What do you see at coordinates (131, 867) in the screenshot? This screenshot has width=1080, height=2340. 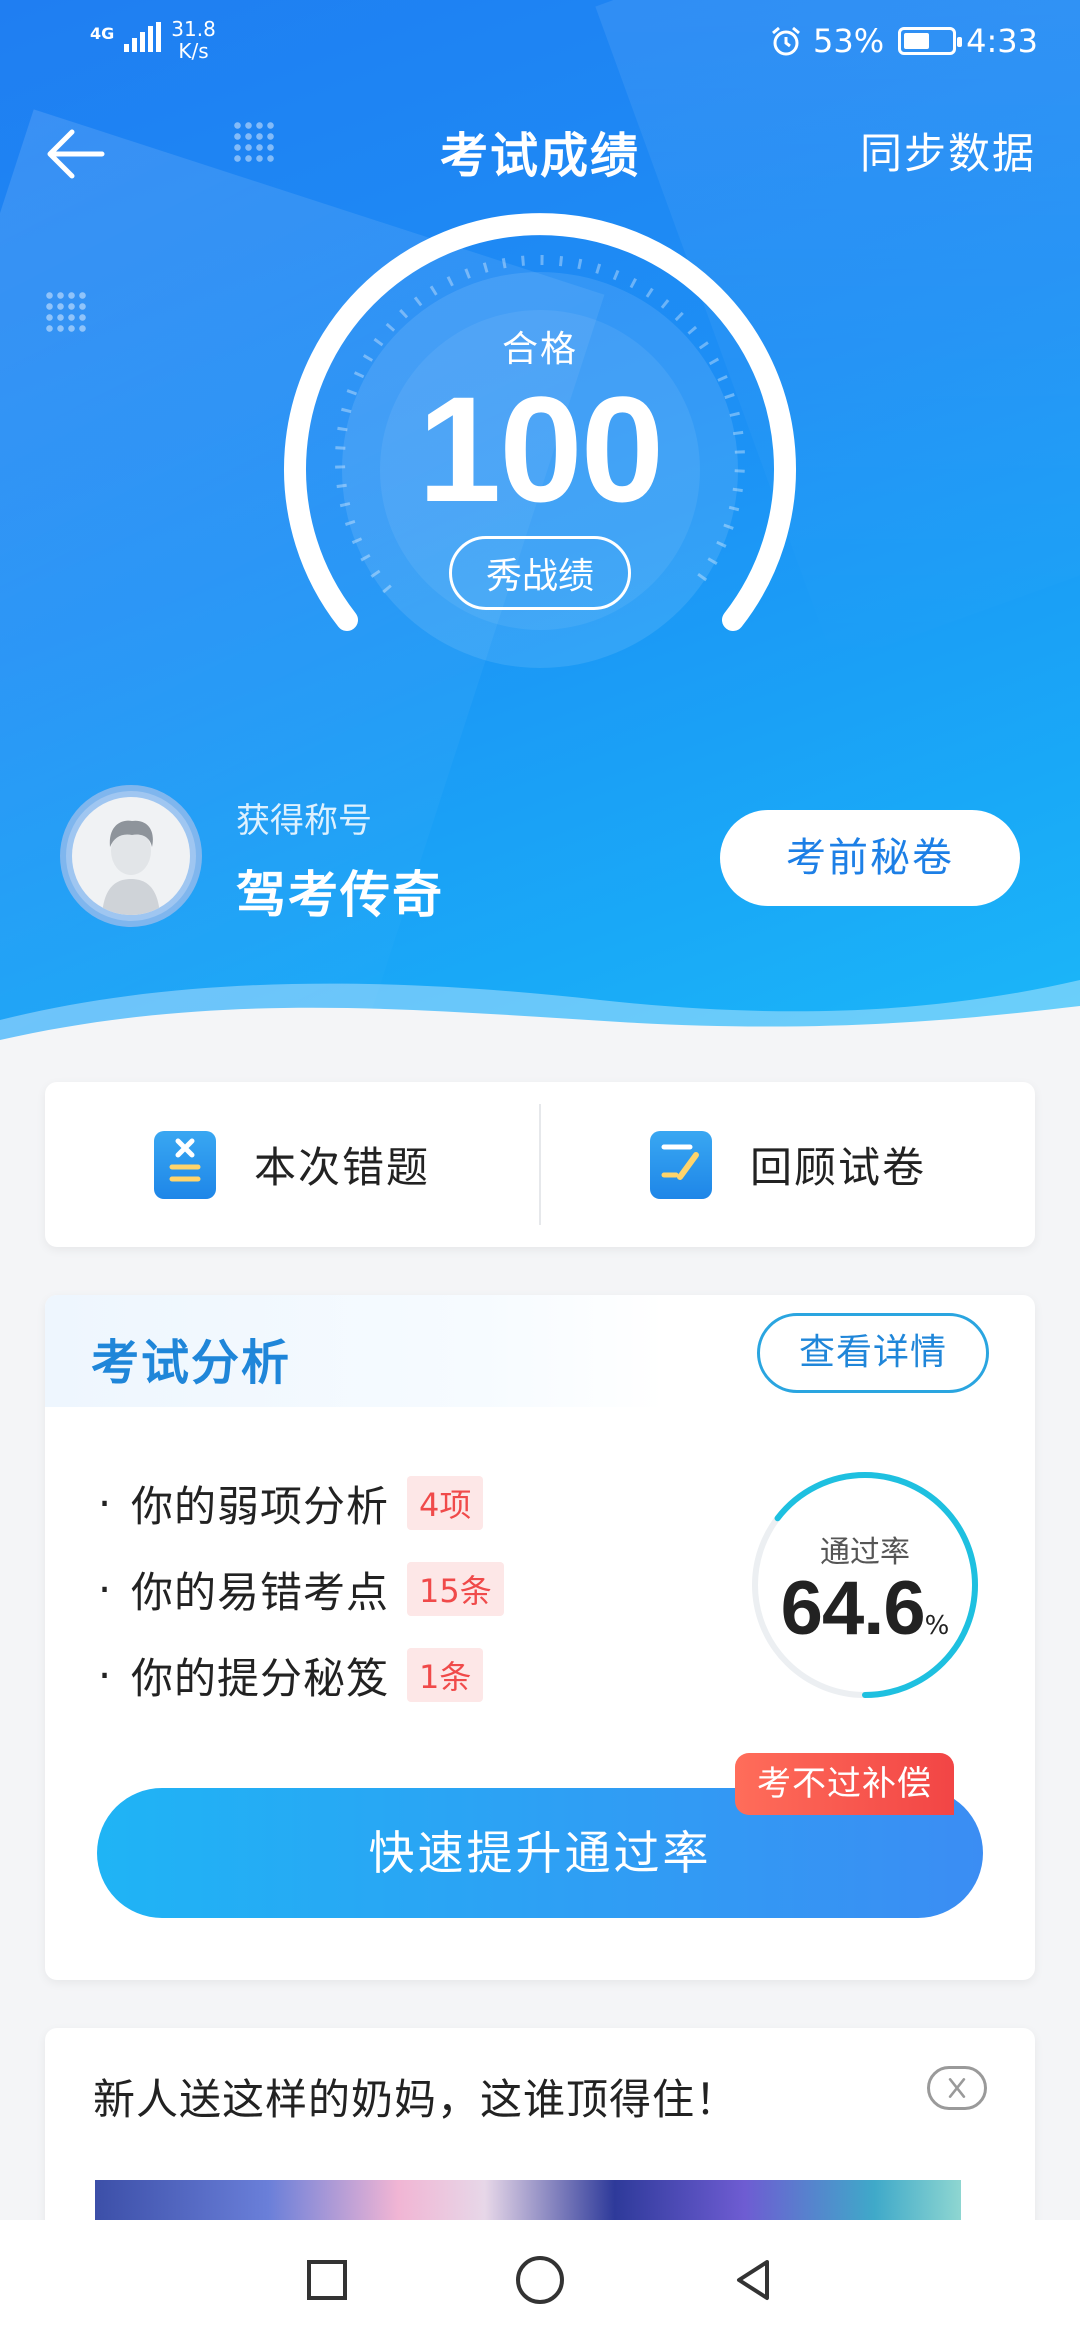 I see `default-avatar-icon` at bounding box center [131, 867].